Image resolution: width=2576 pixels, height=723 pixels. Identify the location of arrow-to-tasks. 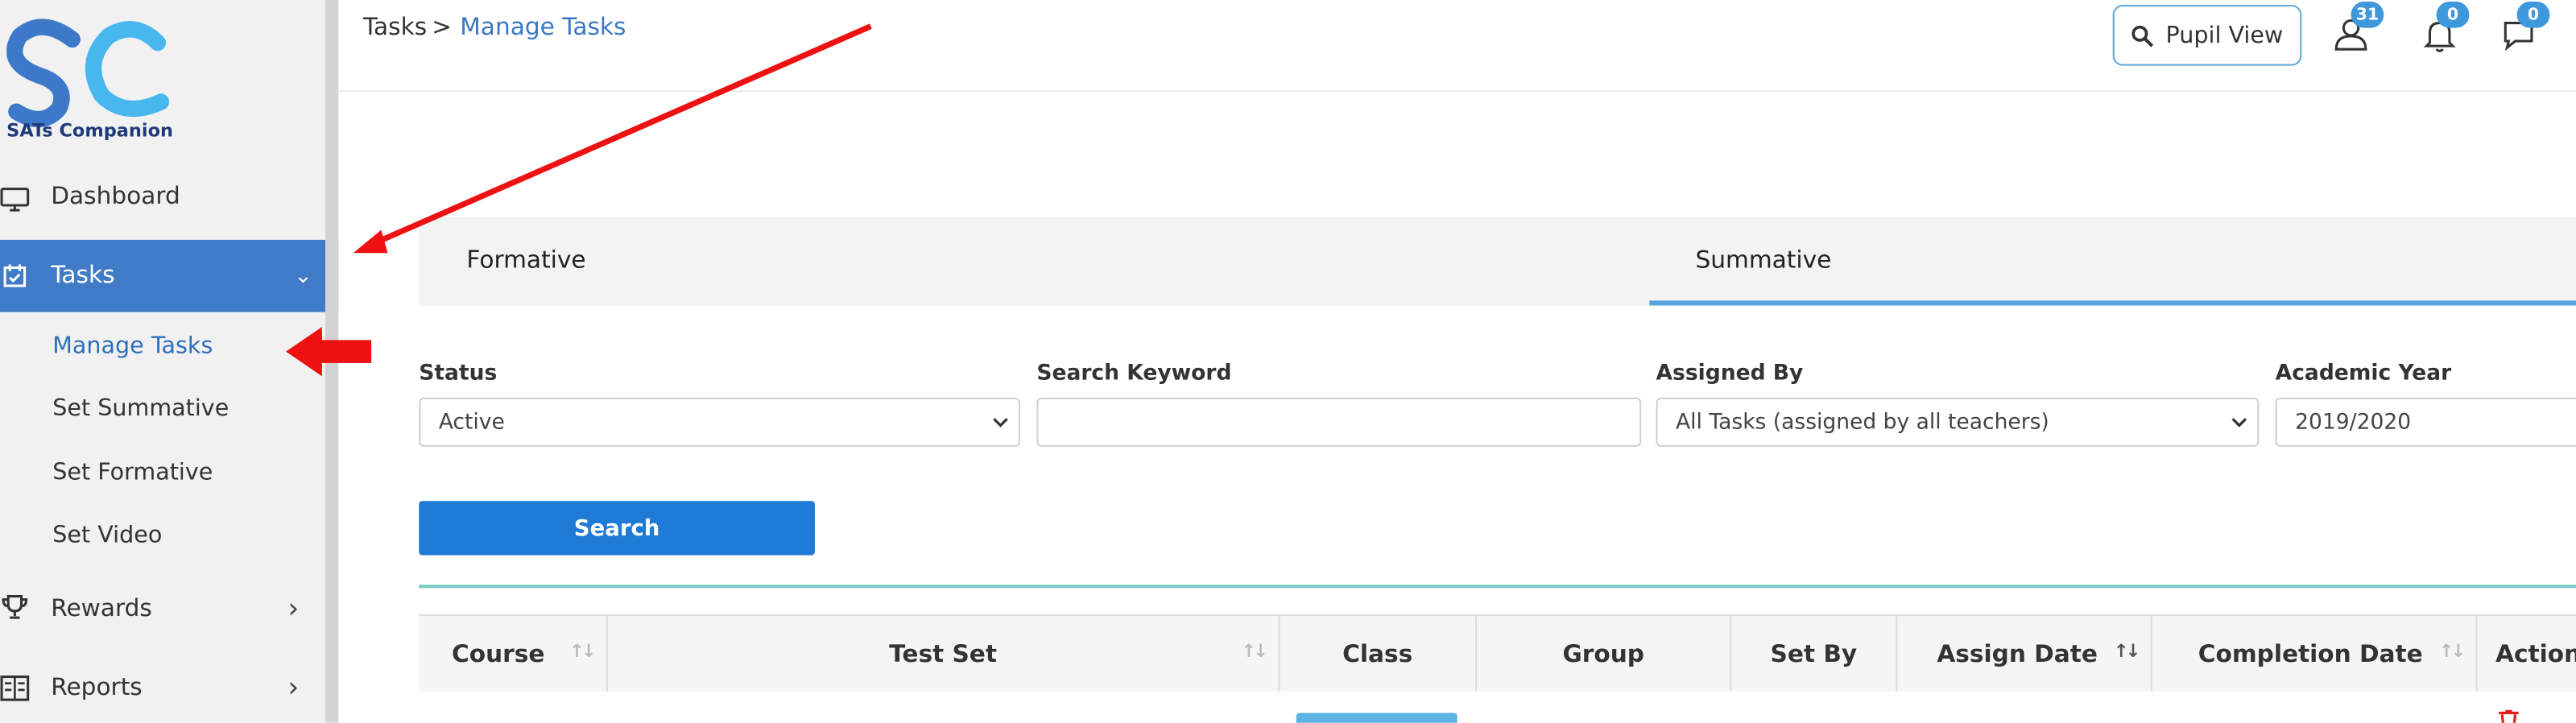
(623, 134).